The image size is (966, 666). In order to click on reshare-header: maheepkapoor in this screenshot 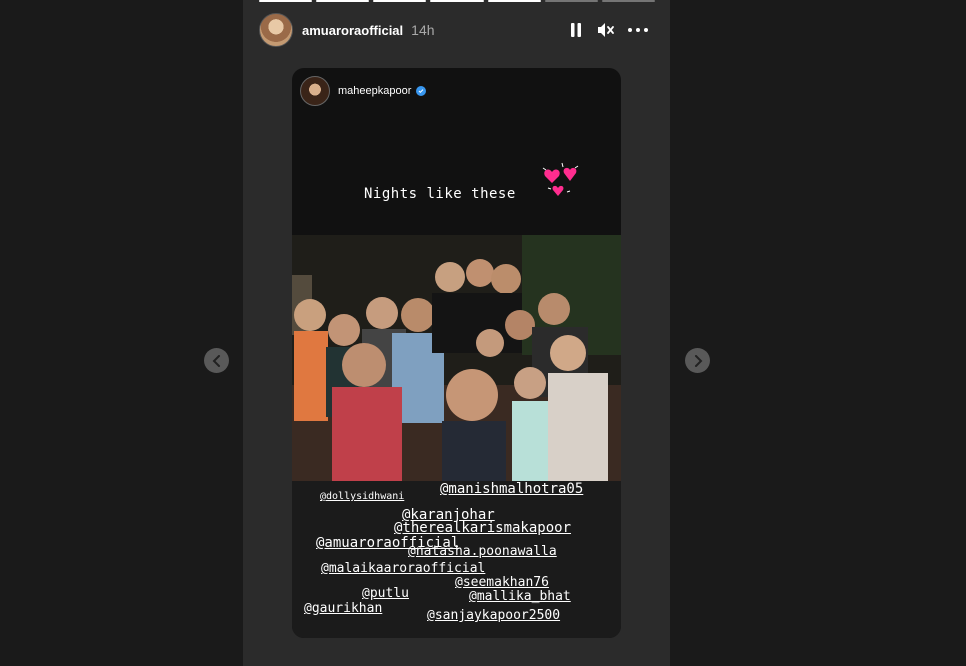, I will do `click(363, 91)`.